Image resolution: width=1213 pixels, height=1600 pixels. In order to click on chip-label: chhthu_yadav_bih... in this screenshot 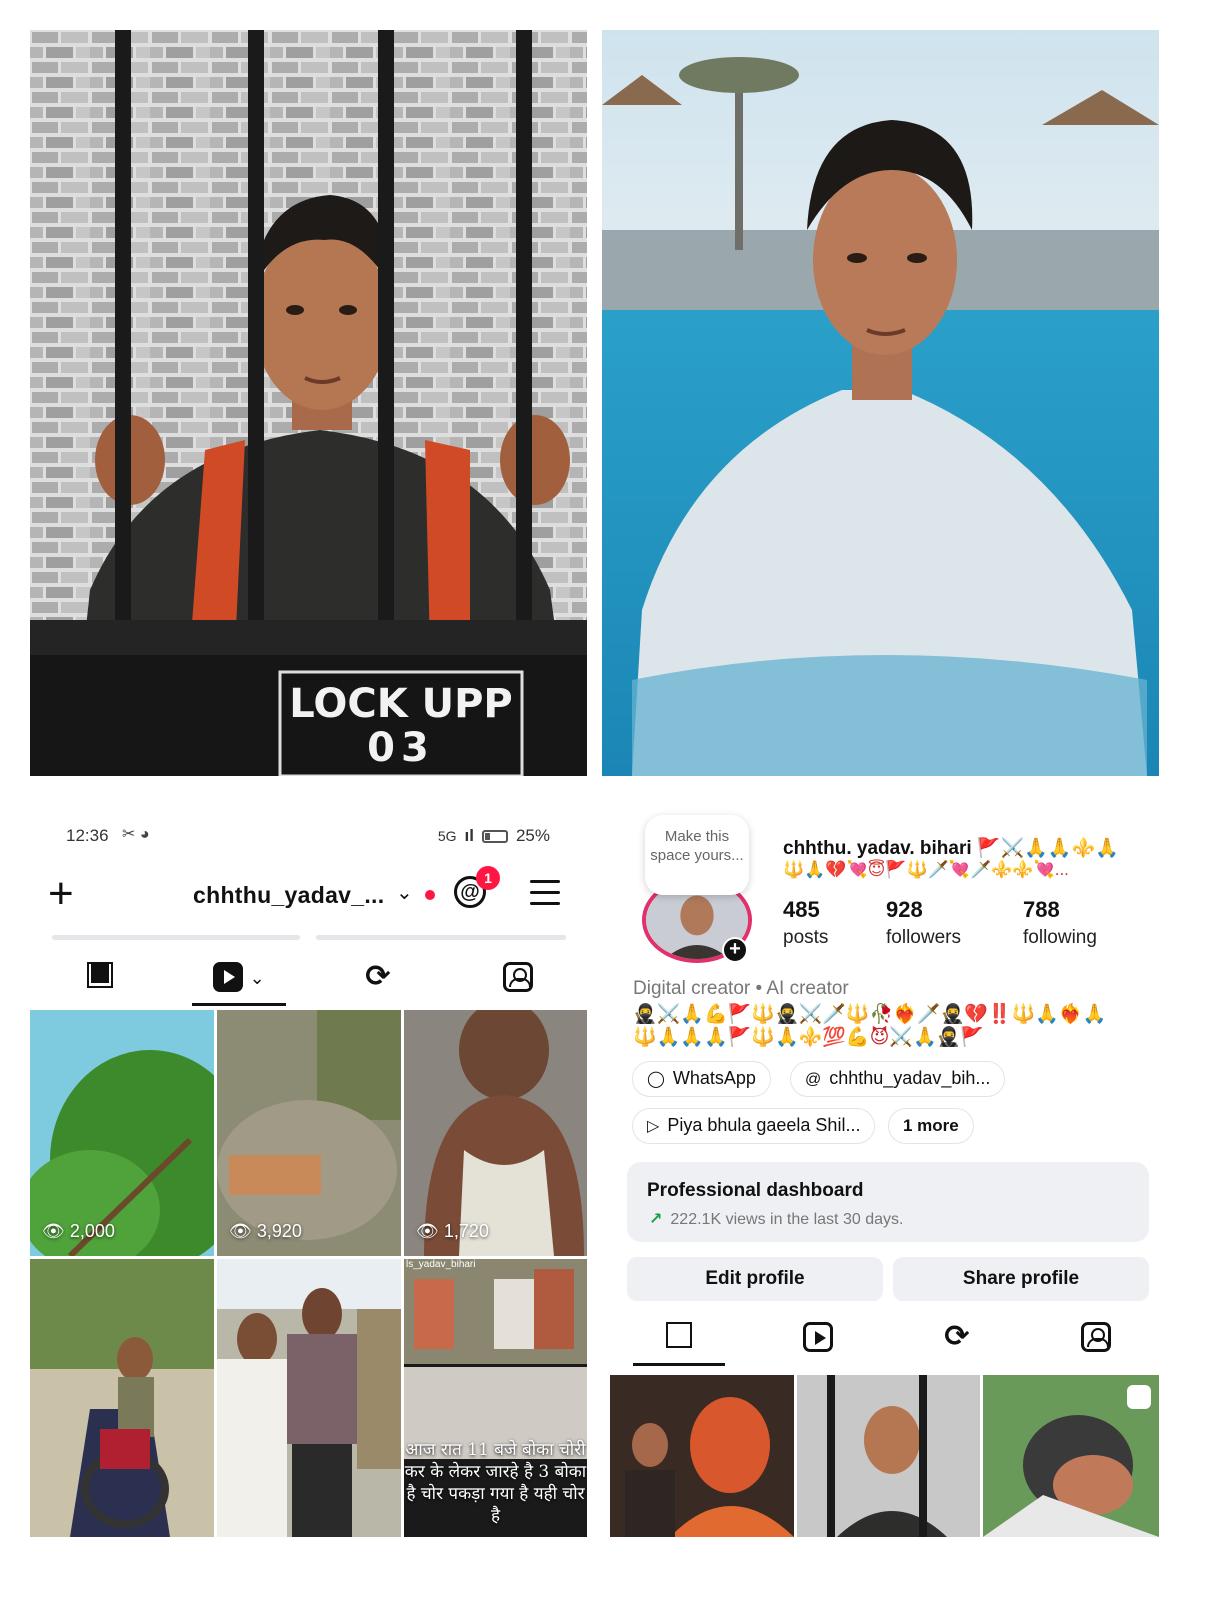, I will do `click(910, 1078)`.